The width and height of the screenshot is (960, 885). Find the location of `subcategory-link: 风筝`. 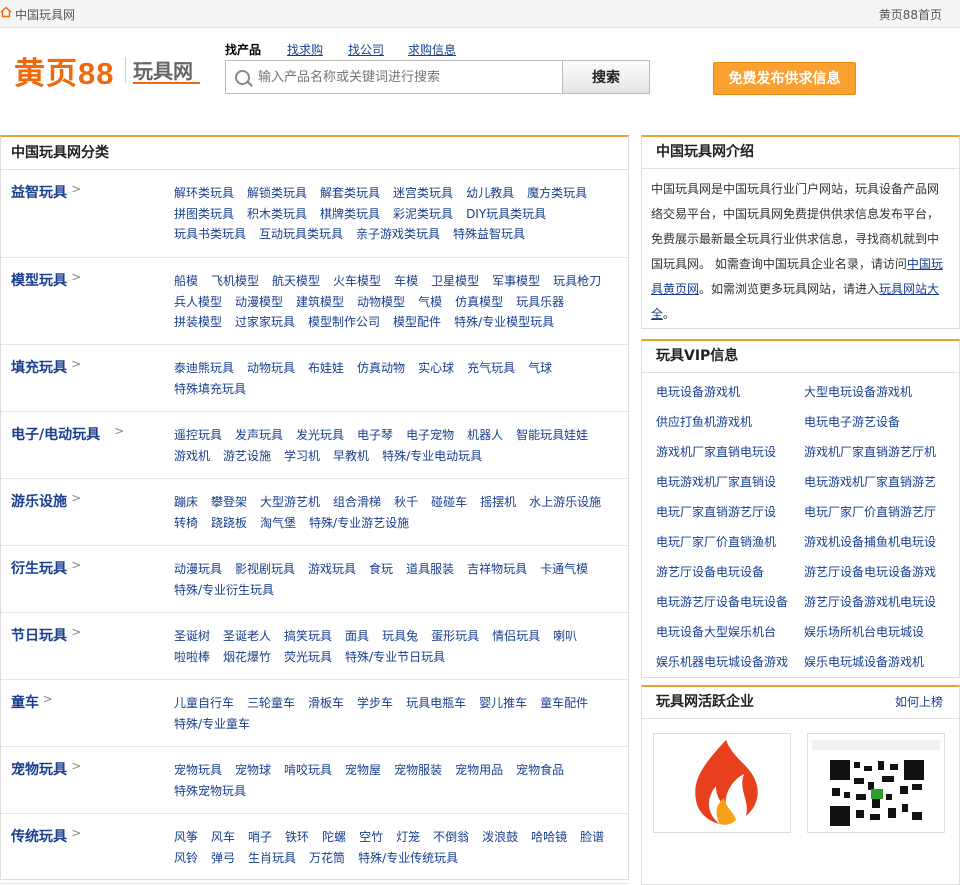

subcategory-link: 风筝 is located at coordinates (186, 837).